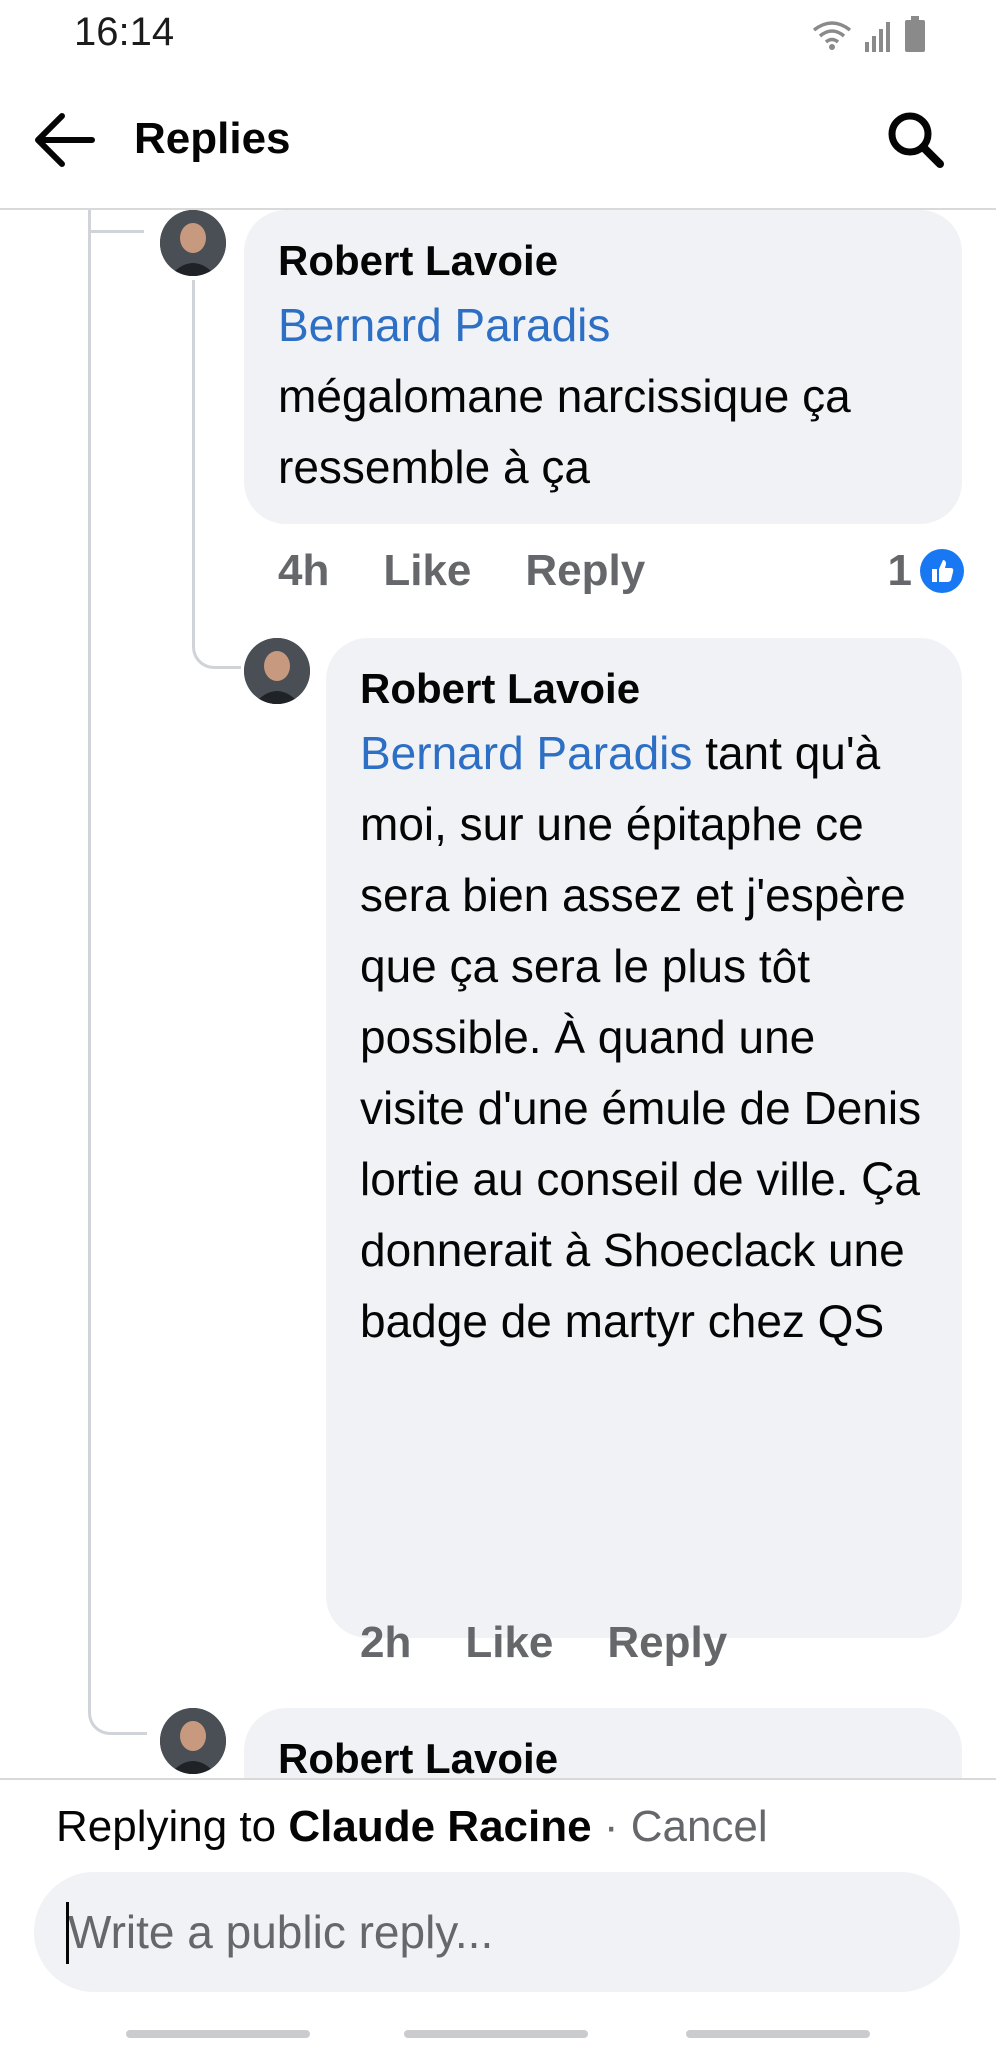 The height and width of the screenshot is (2050, 996). I want to click on search-icon, so click(916, 140).